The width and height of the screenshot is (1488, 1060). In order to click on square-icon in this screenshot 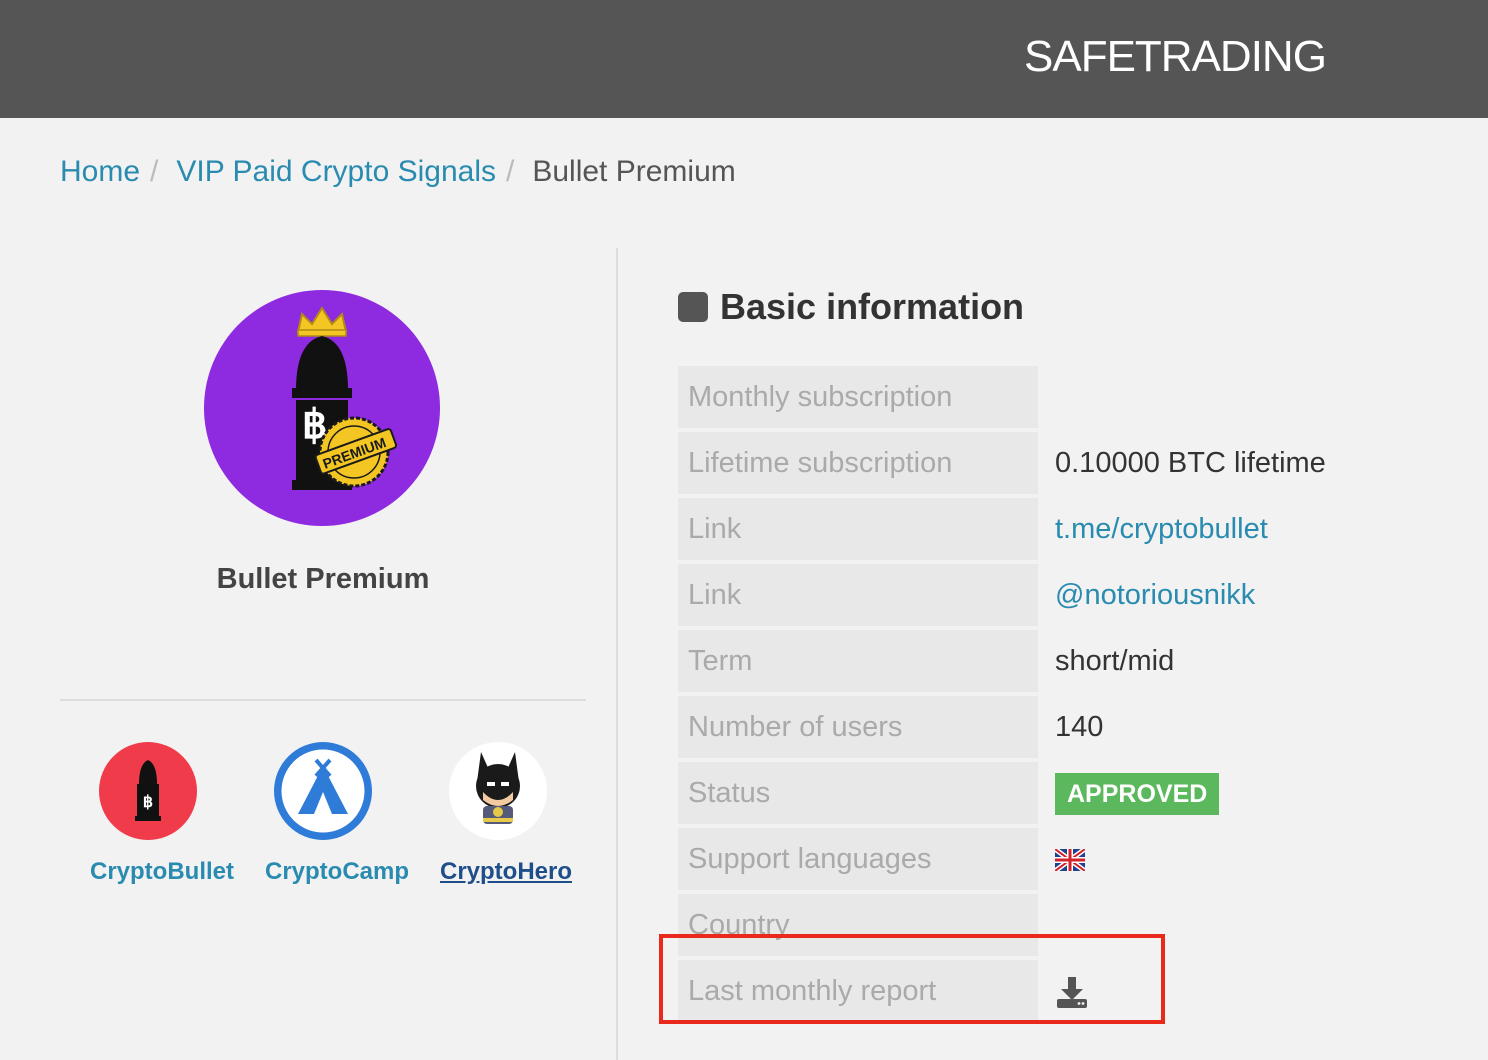, I will do `click(693, 307)`.